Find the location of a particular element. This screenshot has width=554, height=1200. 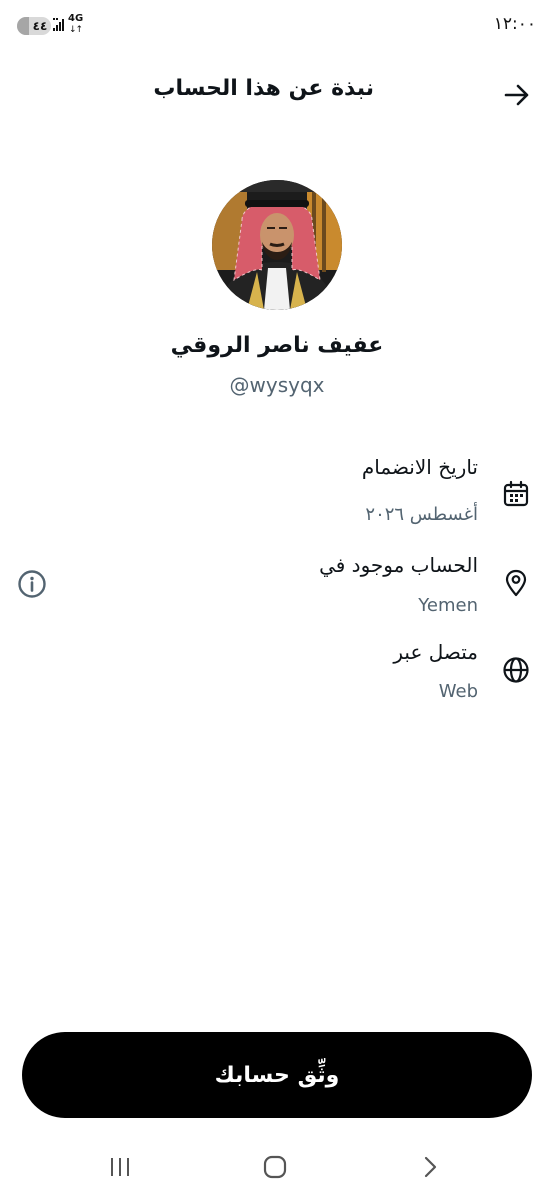

location-pin-icon is located at coordinates (516, 583).